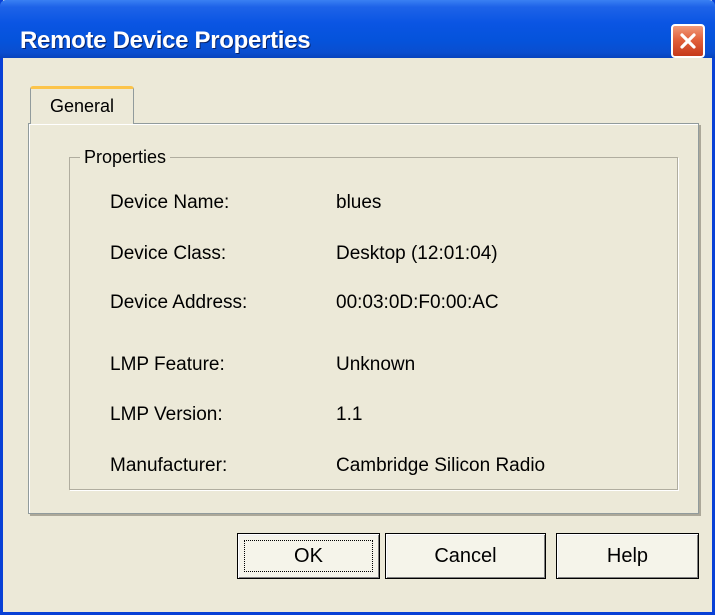 This screenshot has height=615, width=715. Describe the element at coordinates (349, 414) in the screenshot. I see `lmp-version-value: 1.1` at that location.